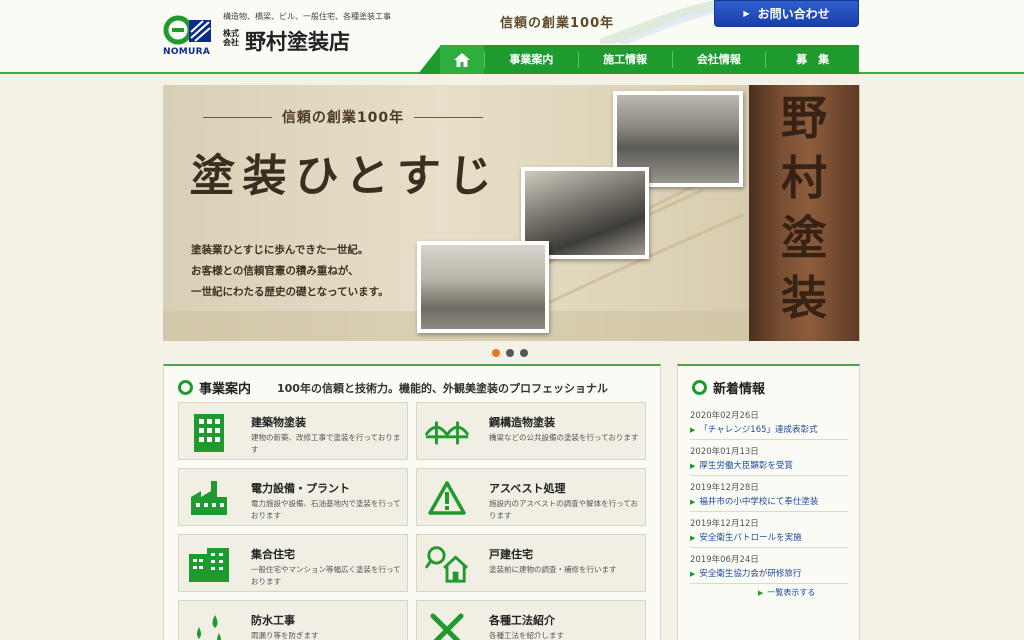 This screenshot has height=640, width=1024. Describe the element at coordinates (812, 59) in the screenshot. I see `nav-item-recruit: 募 集` at that location.